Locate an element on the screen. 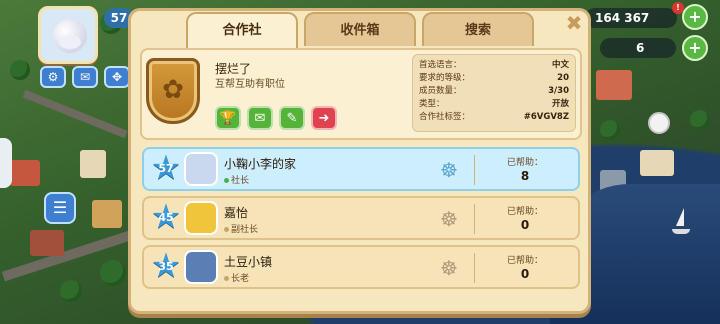 The width and height of the screenshot is (720, 324). gems-counter: 6 is located at coordinates (638, 48).